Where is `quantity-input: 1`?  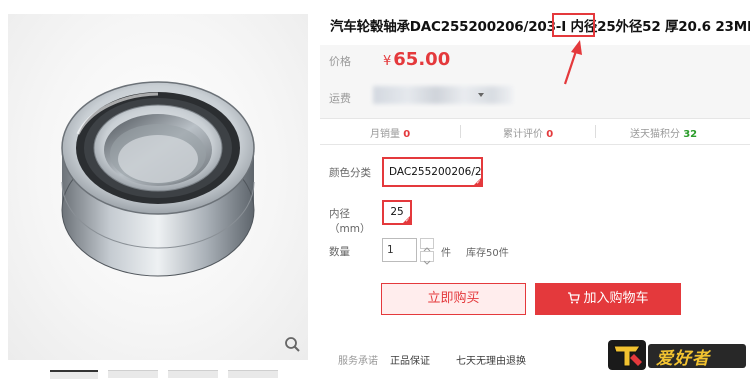 quantity-input: 1 is located at coordinates (399, 250).